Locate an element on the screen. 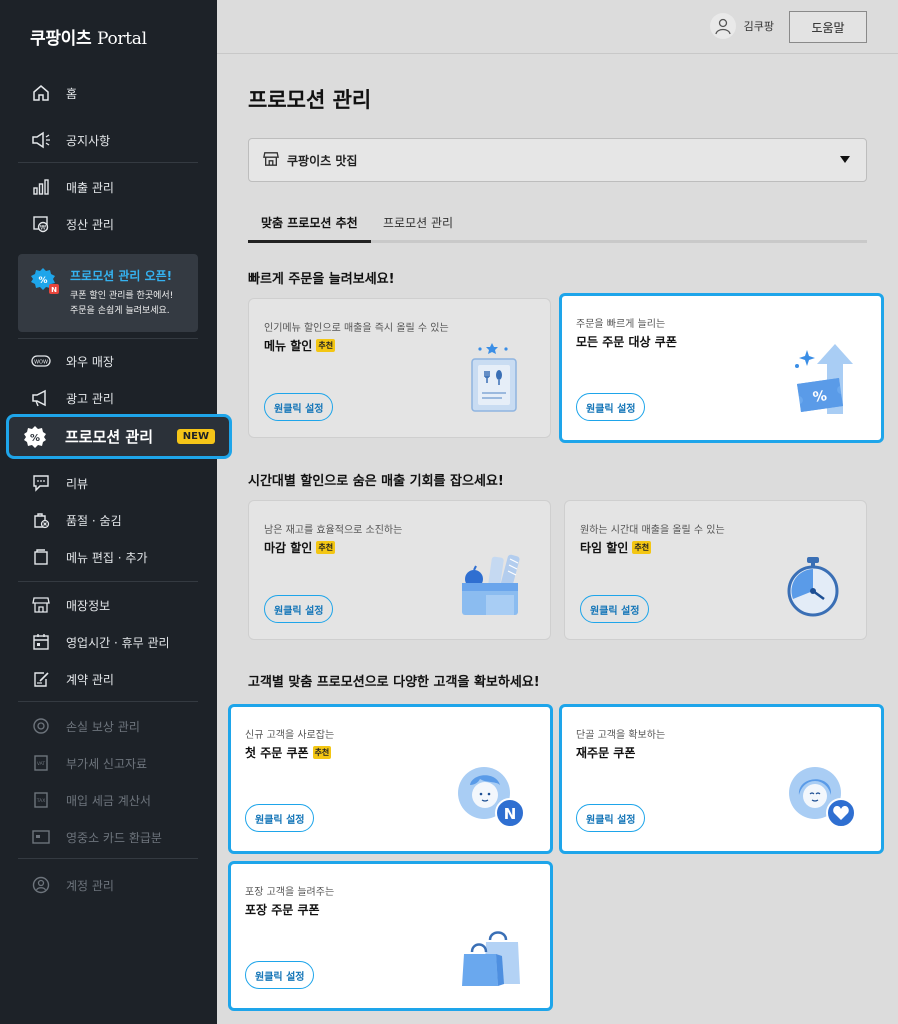 Image resolution: width=898 pixels, height=1024 pixels. card-title-text: 마감 할인 is located at coordinates (288, 548).